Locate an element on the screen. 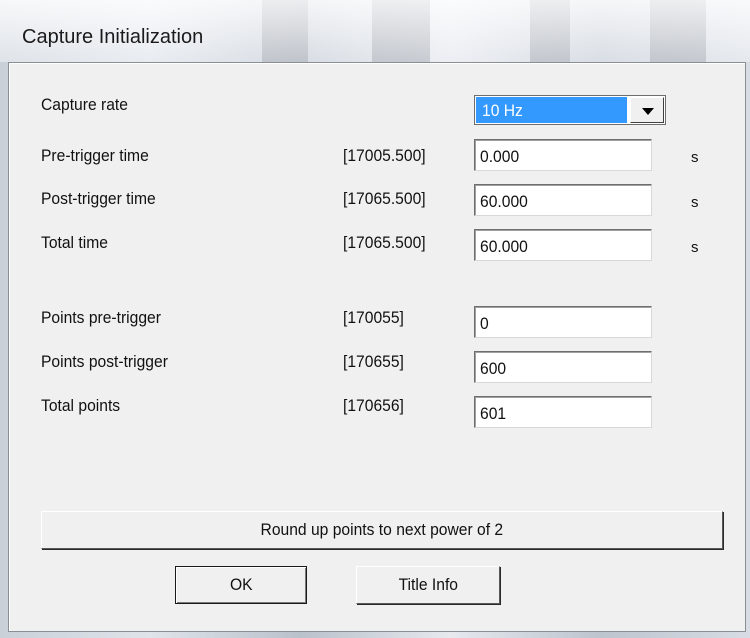  total-points-input: 601 is located at coordinates (563, 412).